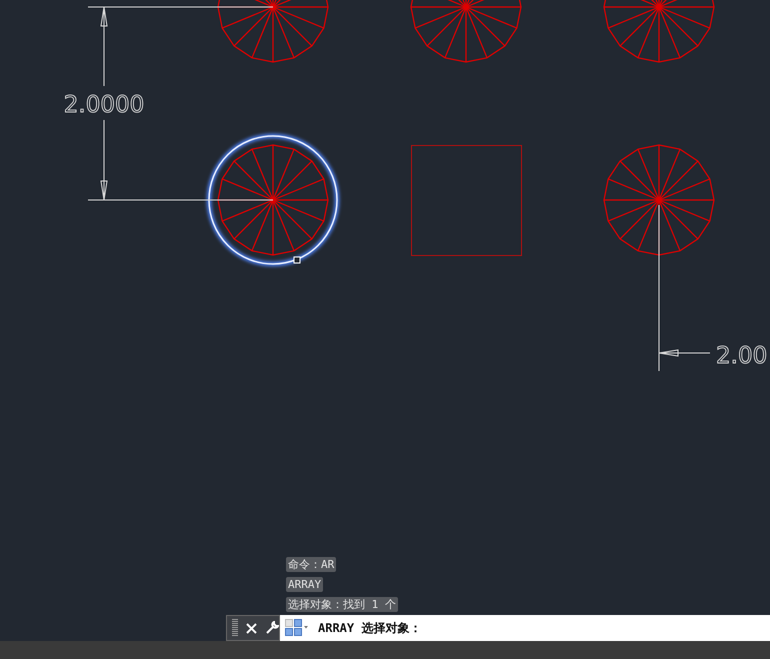 This screenshot has height=659, width=770. What do you see at coordinates (525, 628) in the screenshot?
I see `command-input-field: ARRAY 选择对象：` at bounding box center [525, 628].